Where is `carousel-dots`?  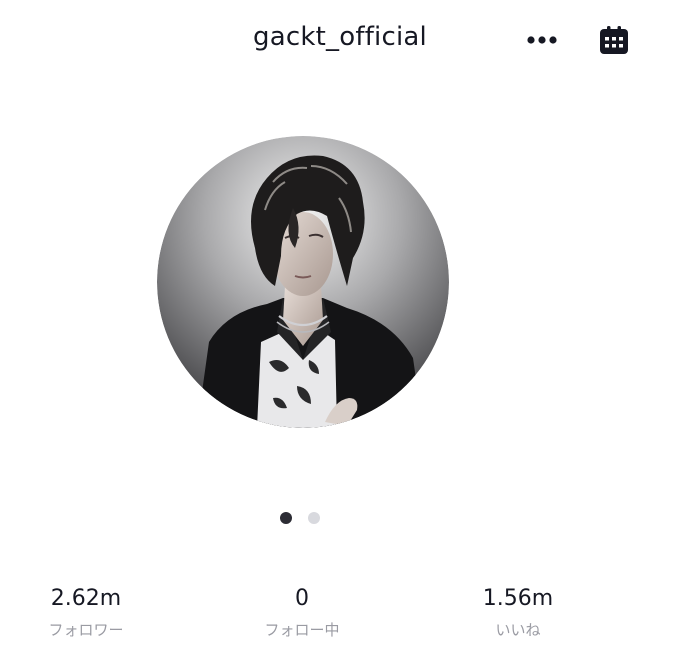 carousel-dots is located at coordinates (310, 519).